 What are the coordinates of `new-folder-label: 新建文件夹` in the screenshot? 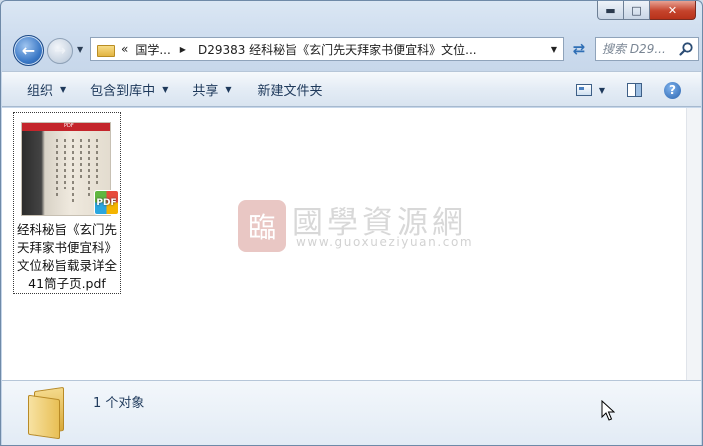 It's located at (290, 91).